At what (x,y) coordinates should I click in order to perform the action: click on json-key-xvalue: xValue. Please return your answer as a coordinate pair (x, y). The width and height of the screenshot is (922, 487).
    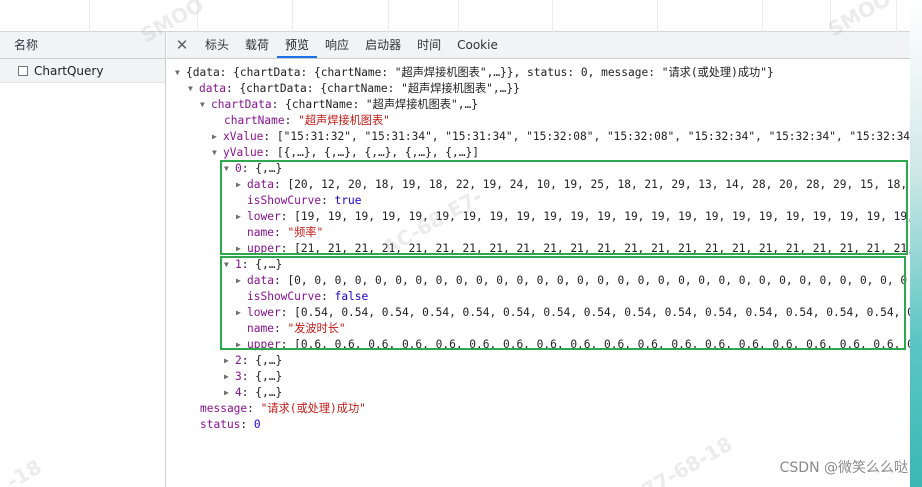
    Looking at the image, I should click on (243, 136).